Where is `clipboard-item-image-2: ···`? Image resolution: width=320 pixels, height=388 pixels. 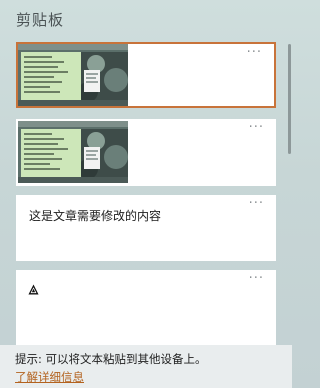 clipboard-item-image-2: ··· is located at coordinates (146, 152).